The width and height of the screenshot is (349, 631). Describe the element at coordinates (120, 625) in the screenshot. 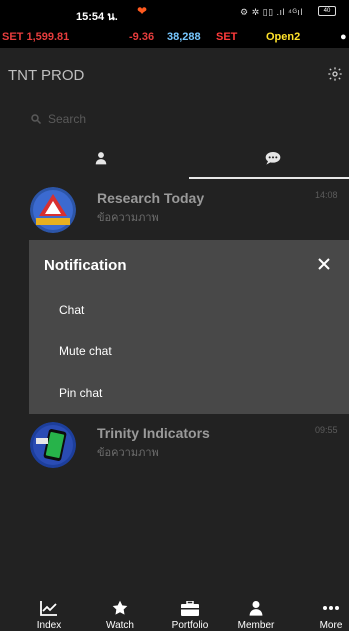

I see `nav-label: Watch` at that location.